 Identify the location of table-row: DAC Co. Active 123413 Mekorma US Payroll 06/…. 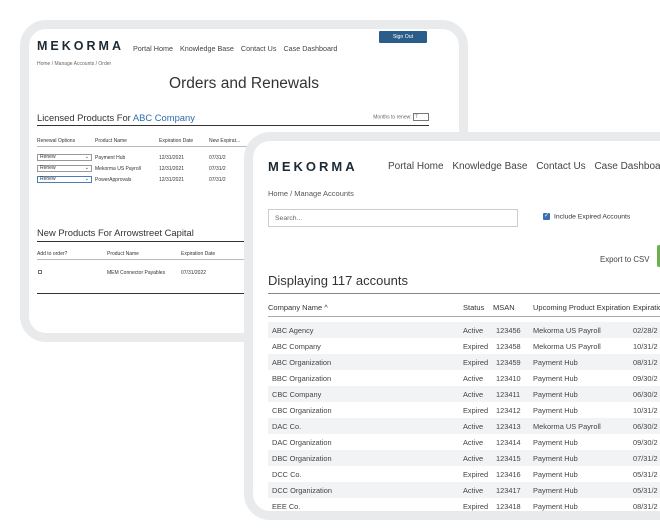
(464, 426).